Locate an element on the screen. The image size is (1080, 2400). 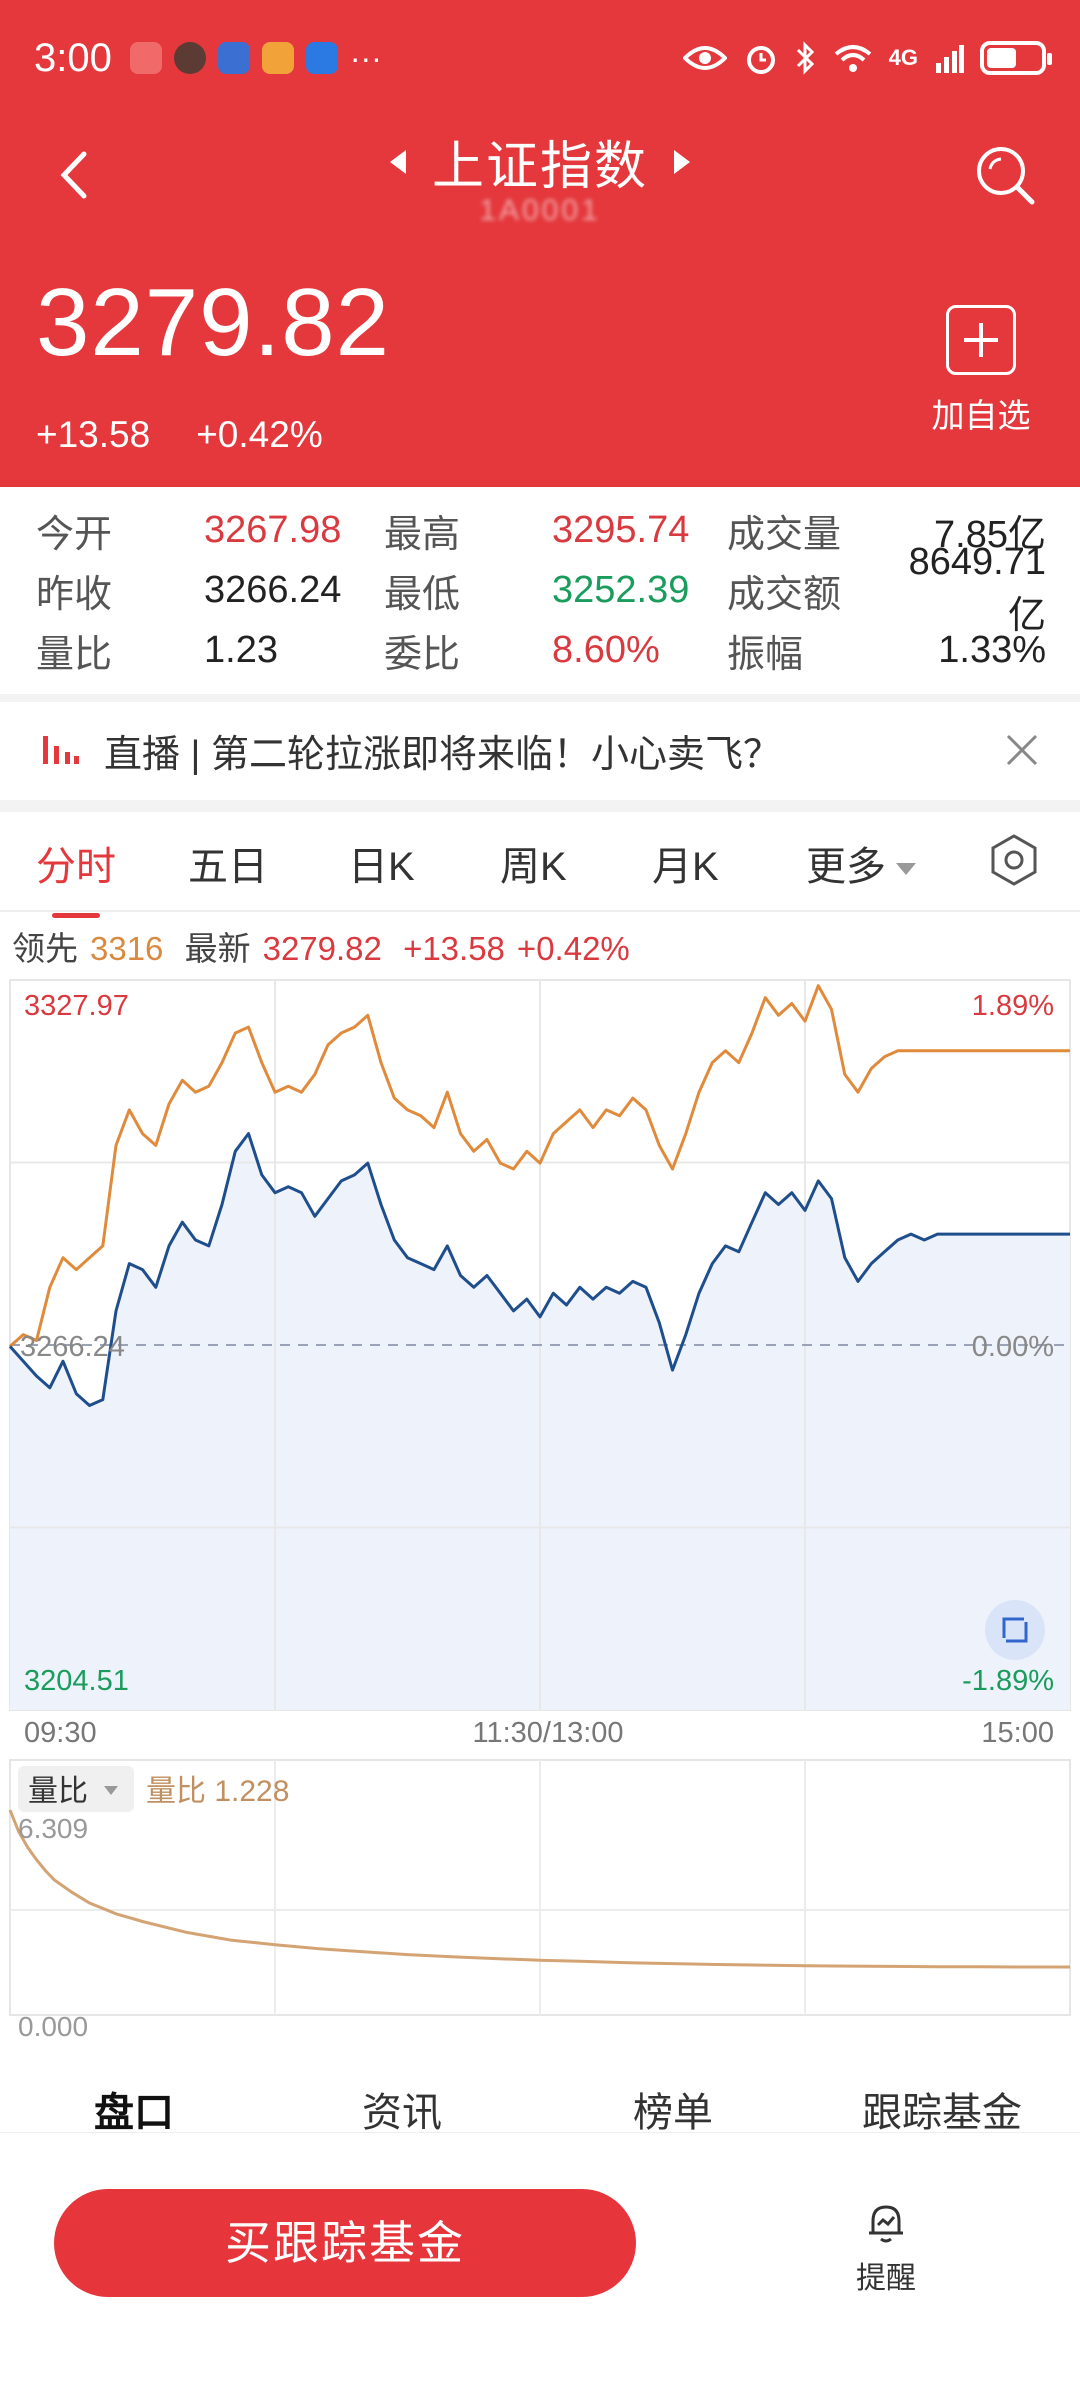
alarm-icon is located at coordinates (760, 60).